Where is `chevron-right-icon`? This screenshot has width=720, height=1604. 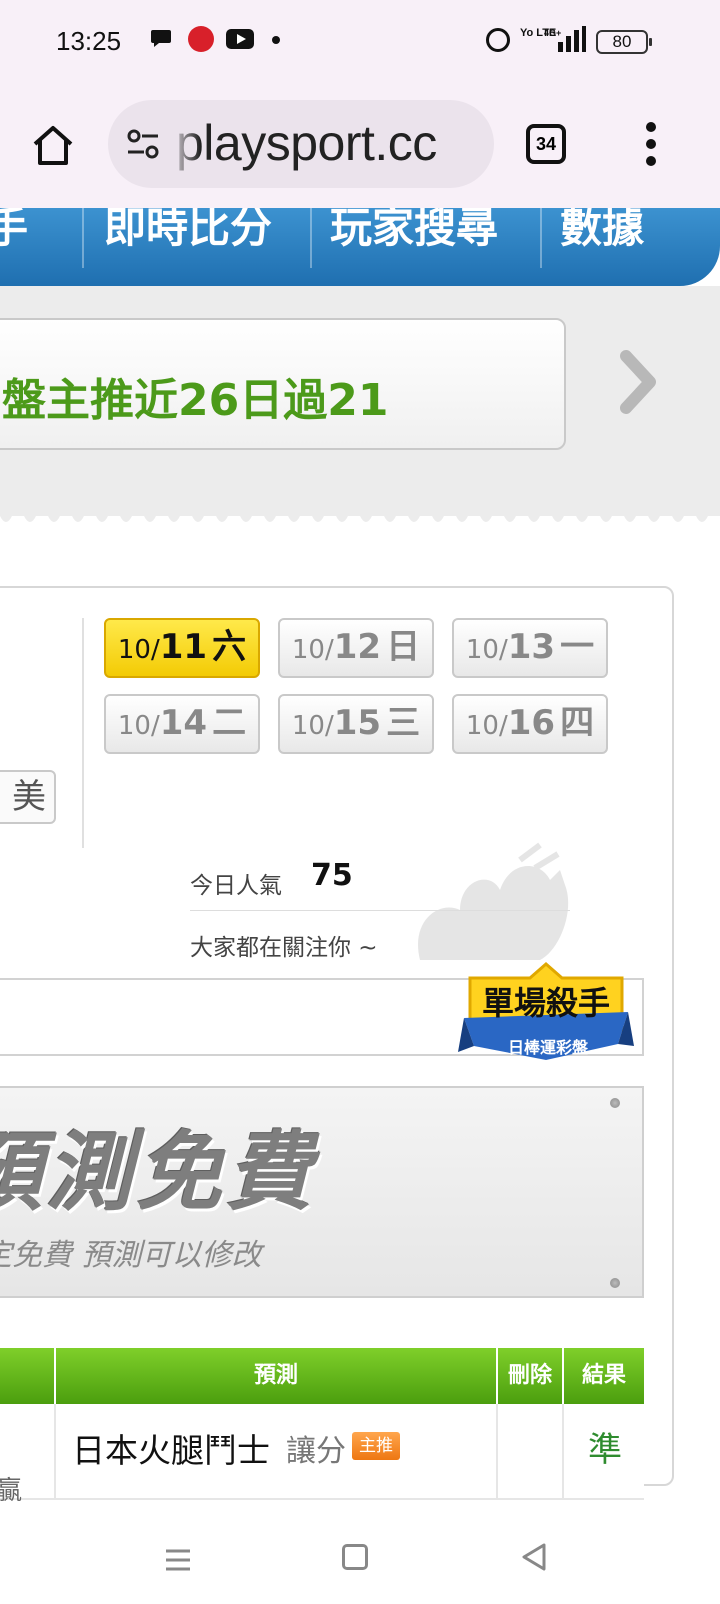 chevron-right-icon is located at coordinates (638, 382).